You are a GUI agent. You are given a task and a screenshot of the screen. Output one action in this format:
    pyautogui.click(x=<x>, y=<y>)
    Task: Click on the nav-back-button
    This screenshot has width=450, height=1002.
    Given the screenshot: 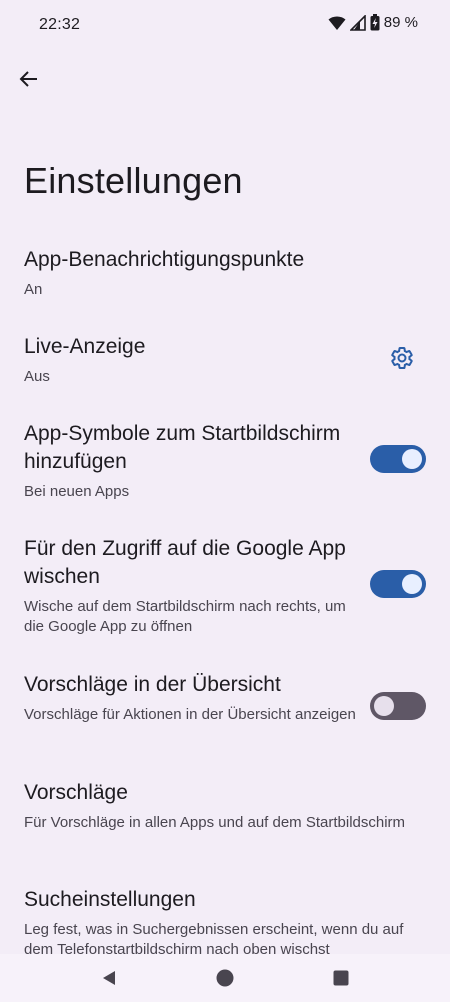 What is the action you would take?
    pyautogui.click(x=109, y=978)
    